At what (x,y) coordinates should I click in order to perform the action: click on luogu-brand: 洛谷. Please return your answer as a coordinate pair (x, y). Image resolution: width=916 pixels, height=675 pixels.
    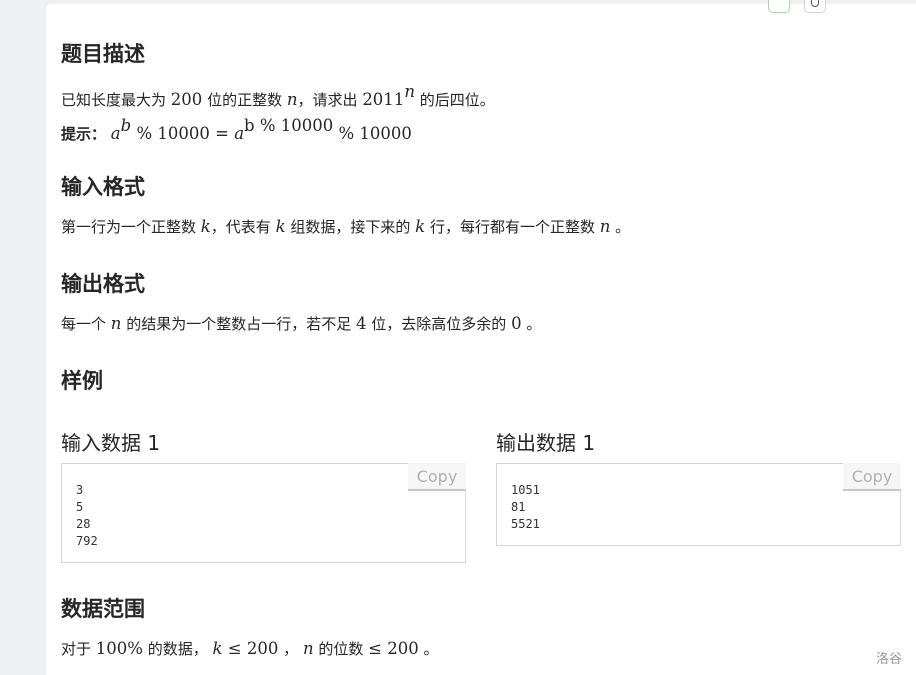
    Looking at the image, I should click on (889, 659).